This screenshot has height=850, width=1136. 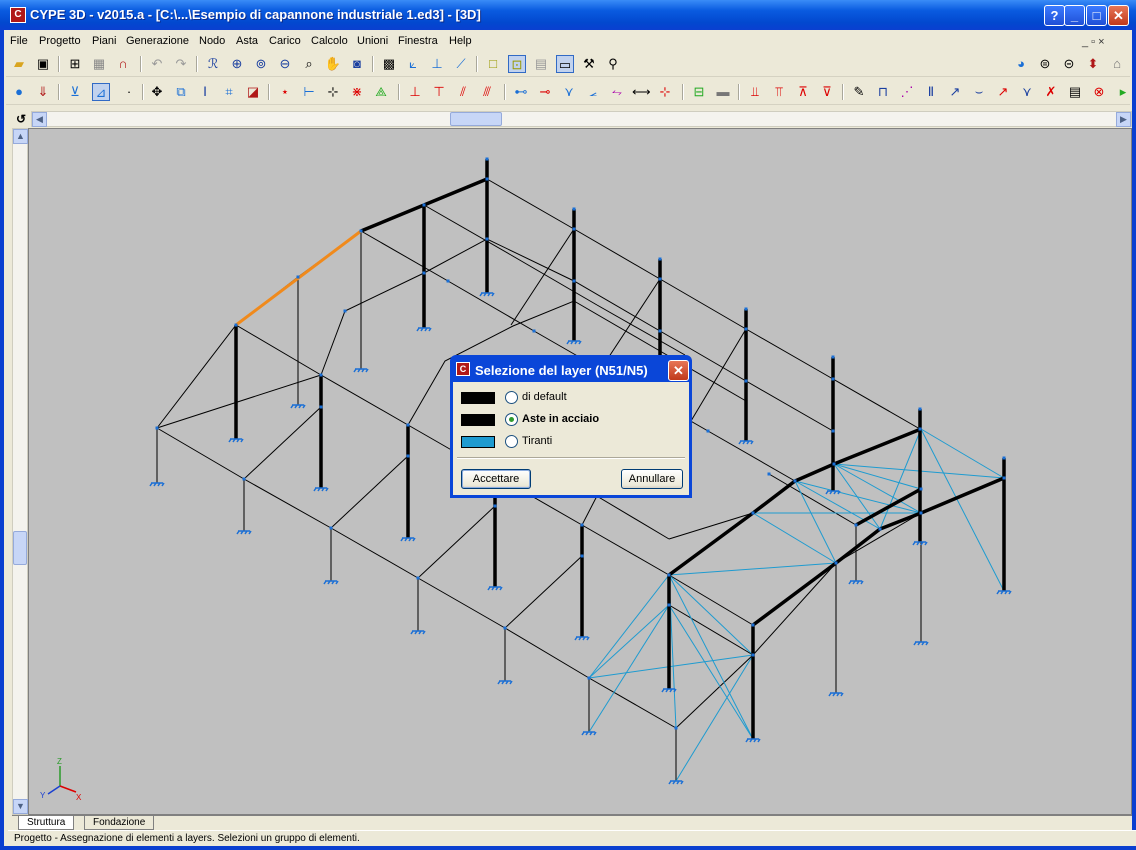 I want to click on bar-view-icon: ⟁, so click(x=381, y=92).